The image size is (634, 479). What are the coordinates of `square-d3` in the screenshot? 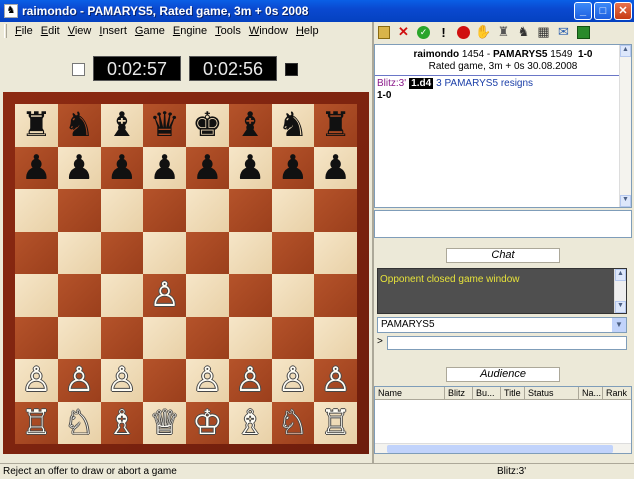 It's located at (164, 337).